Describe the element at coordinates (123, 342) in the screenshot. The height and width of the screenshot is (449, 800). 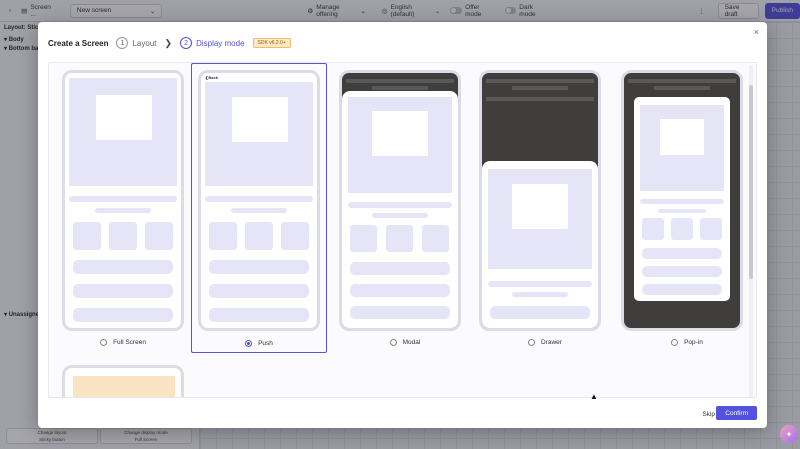
I see `option-label: Full Screen` at that location.